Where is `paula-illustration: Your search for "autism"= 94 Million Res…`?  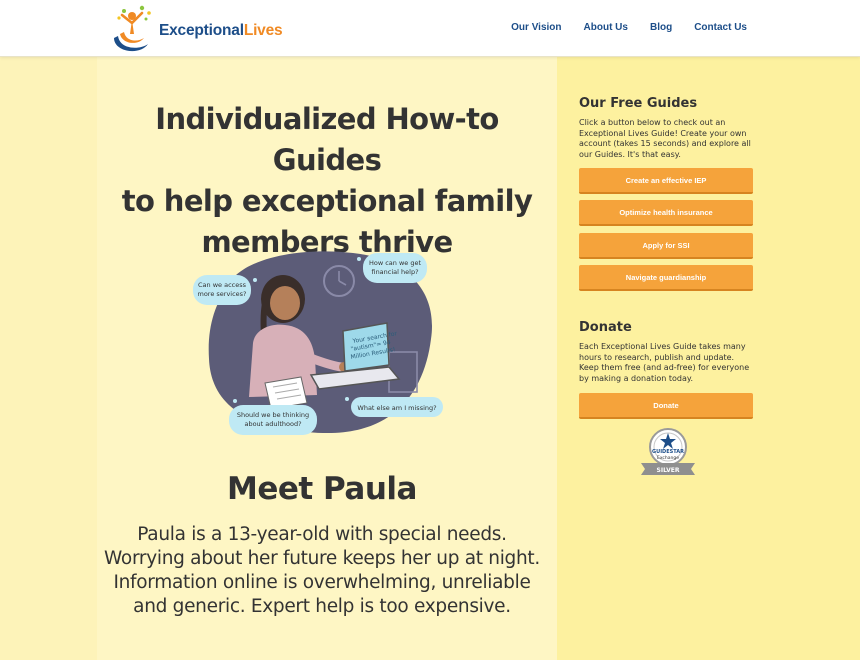 paula-illustration: Your search for "autism"= 94 Million Res… is located at coordinates (318, 343).